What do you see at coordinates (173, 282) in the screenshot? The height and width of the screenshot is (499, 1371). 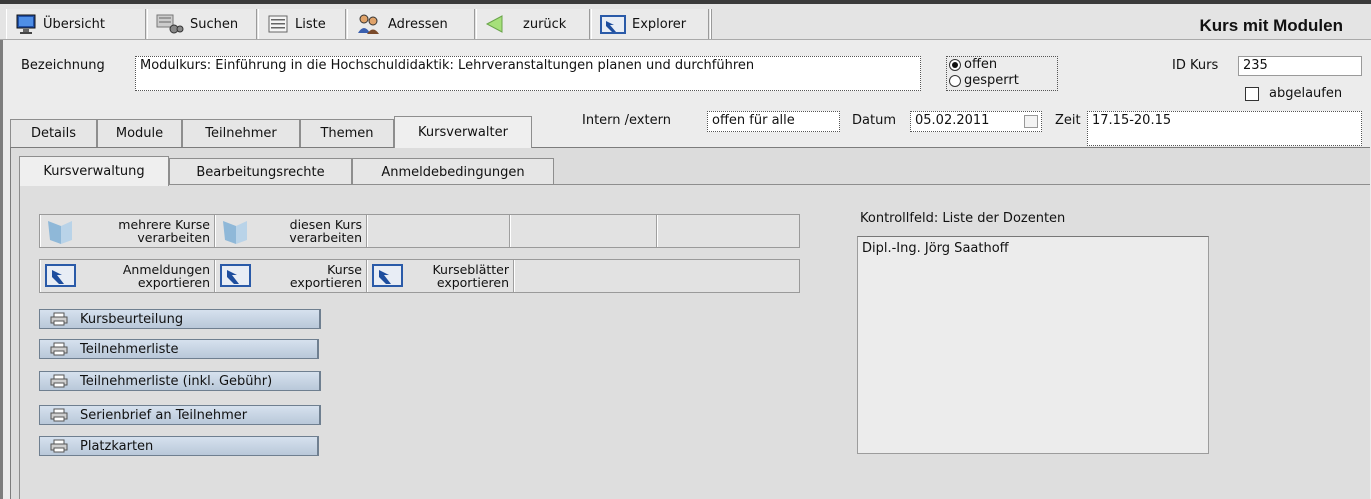 I see `anmeldungen-line2: exportieren` at bounding box center [173, 282].